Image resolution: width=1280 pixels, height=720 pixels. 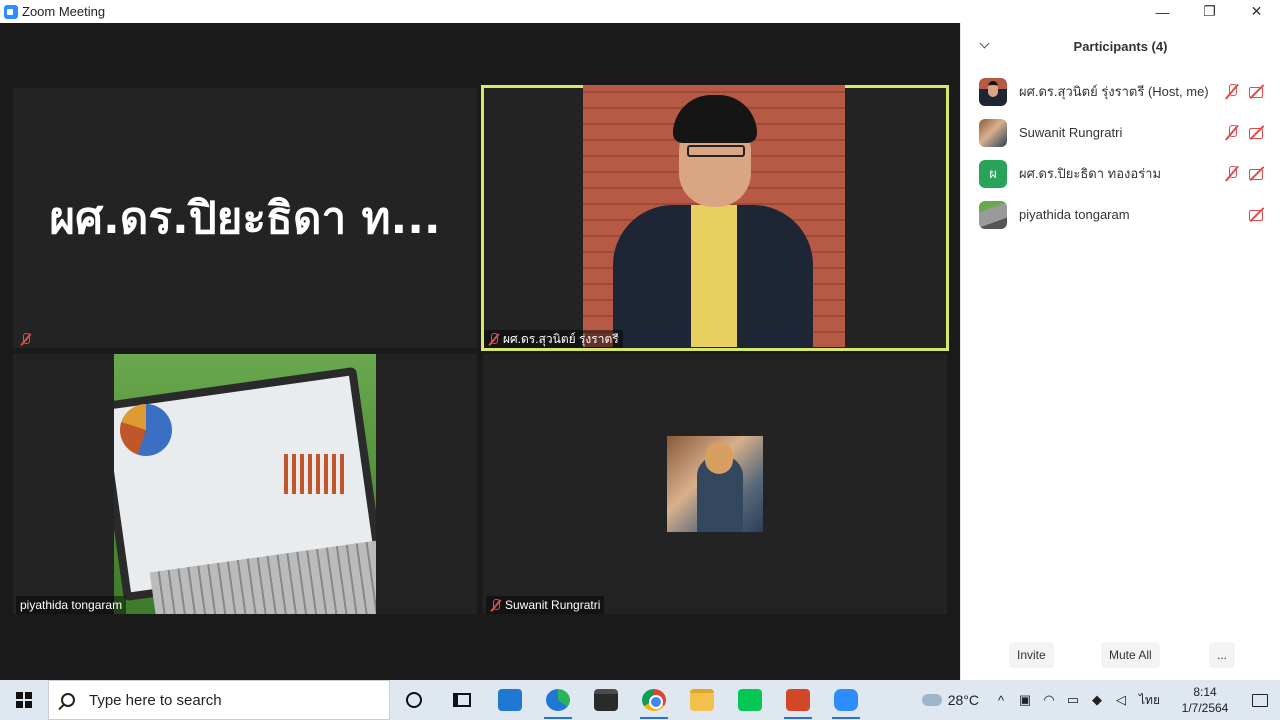 I want to click on clock: 8:14 1/7/2564, so click(x=1205, y=700).